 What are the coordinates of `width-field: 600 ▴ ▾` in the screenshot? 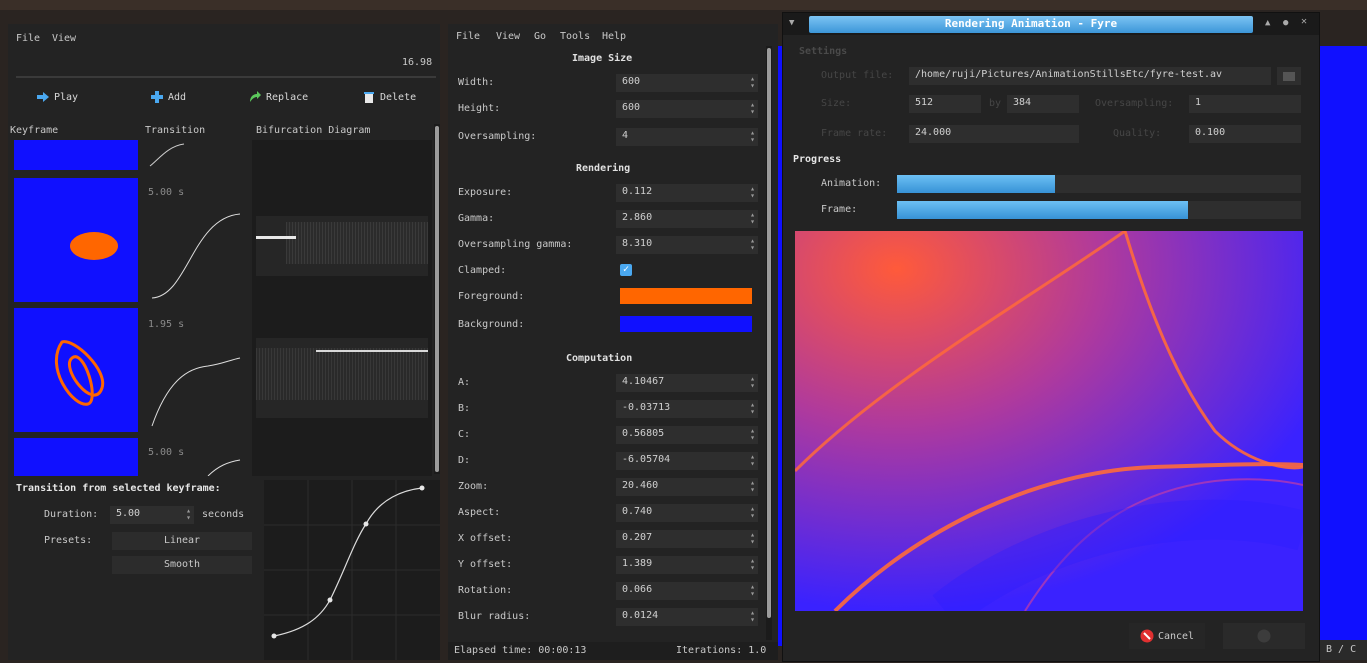 It's located at (687, 83).